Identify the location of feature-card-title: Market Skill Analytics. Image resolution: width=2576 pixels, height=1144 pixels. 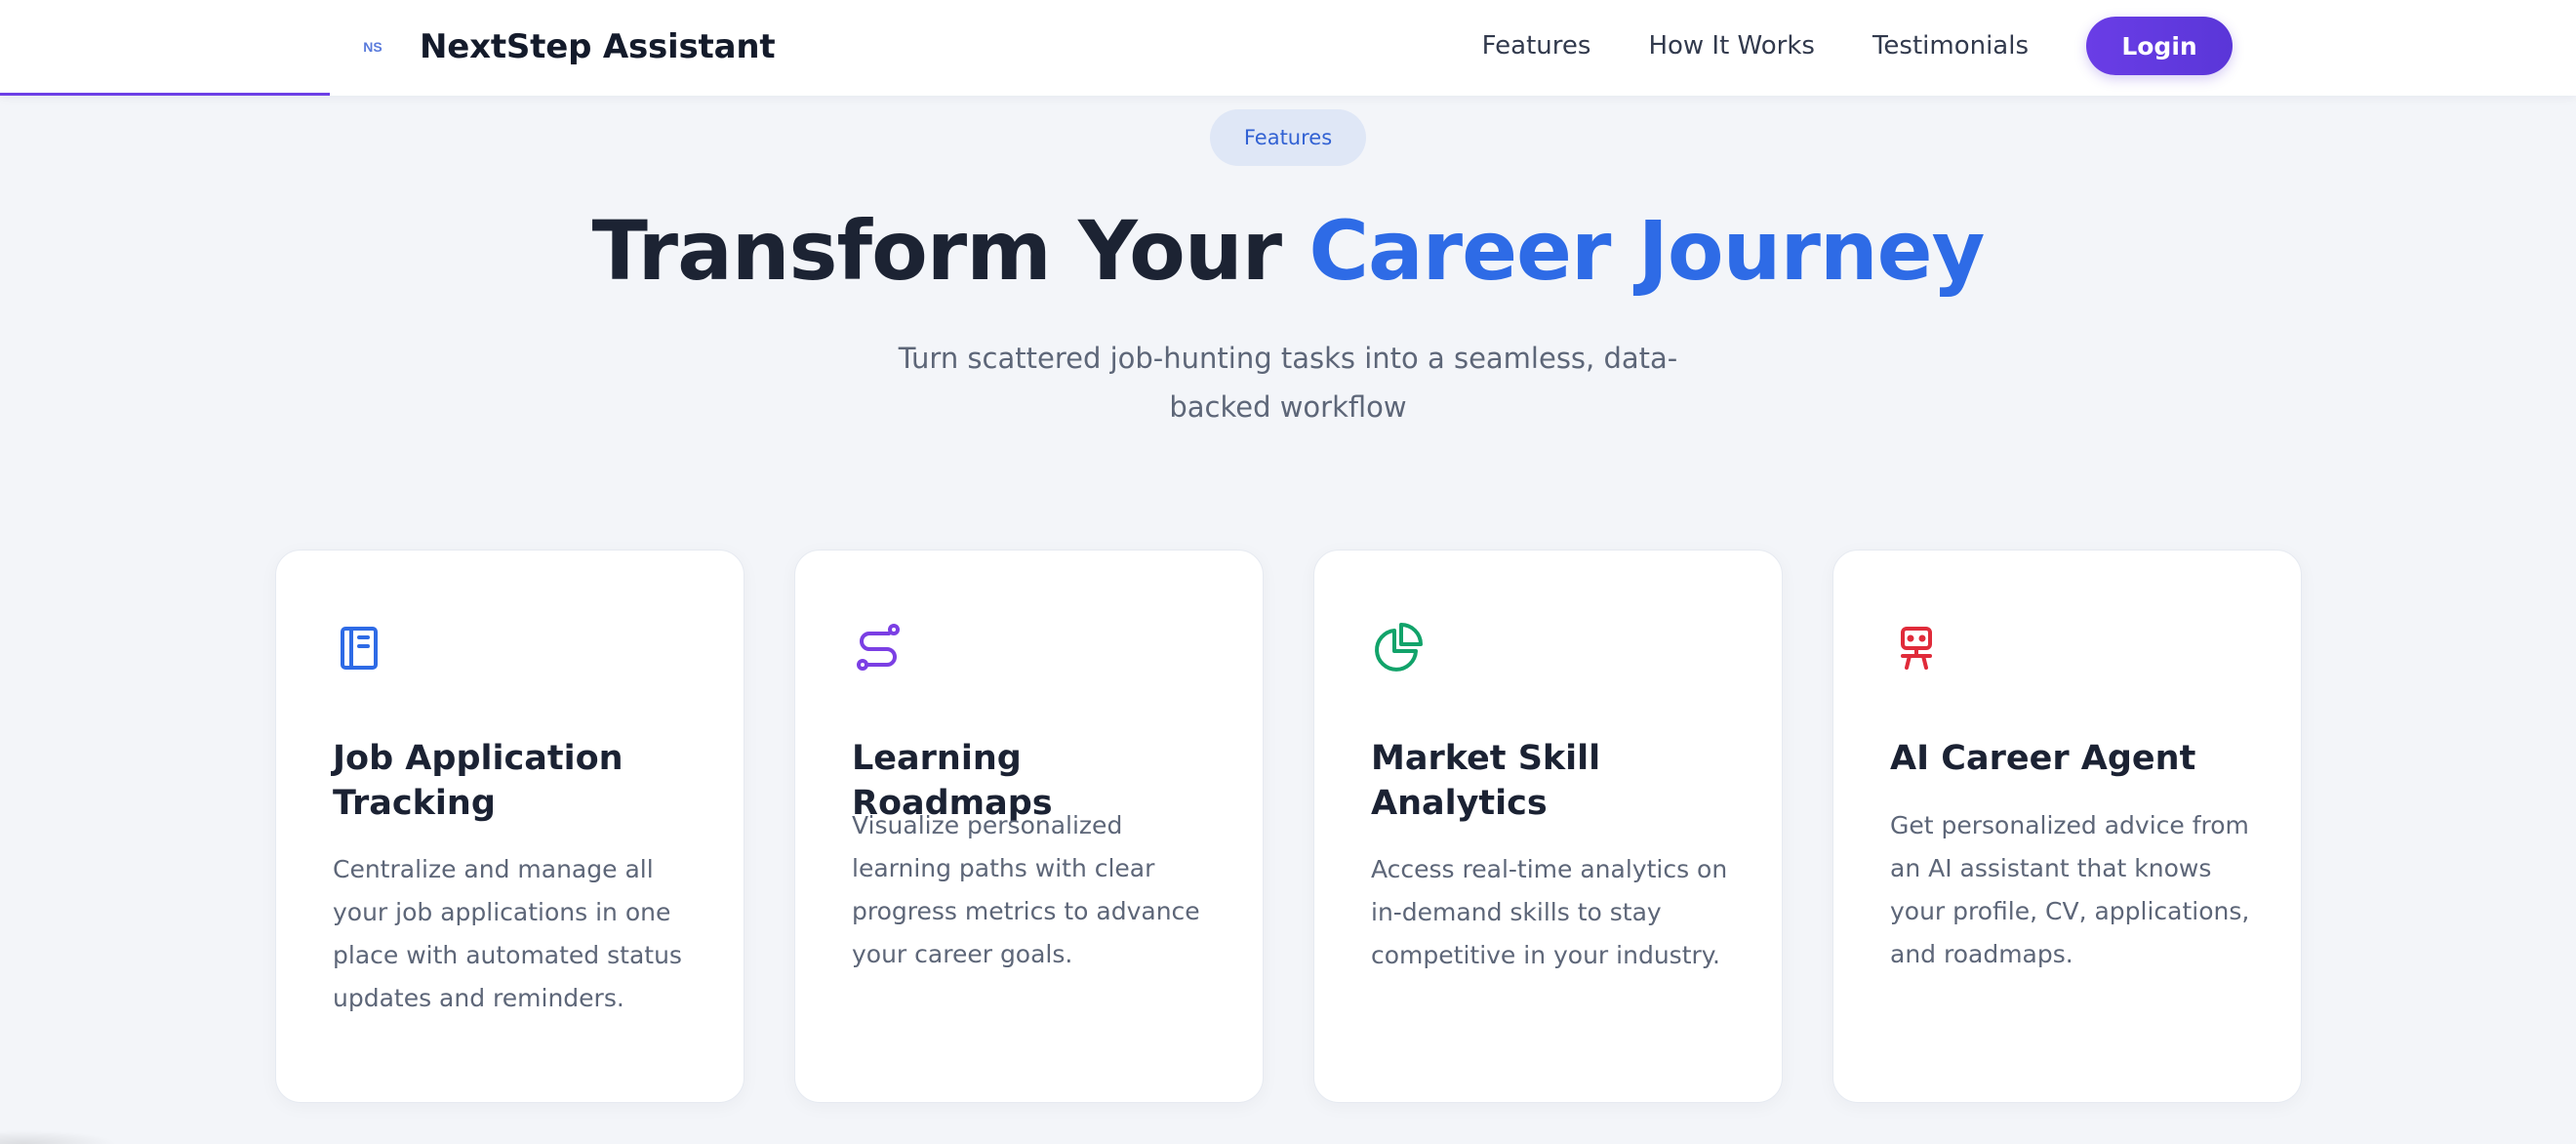
(1486, 781).